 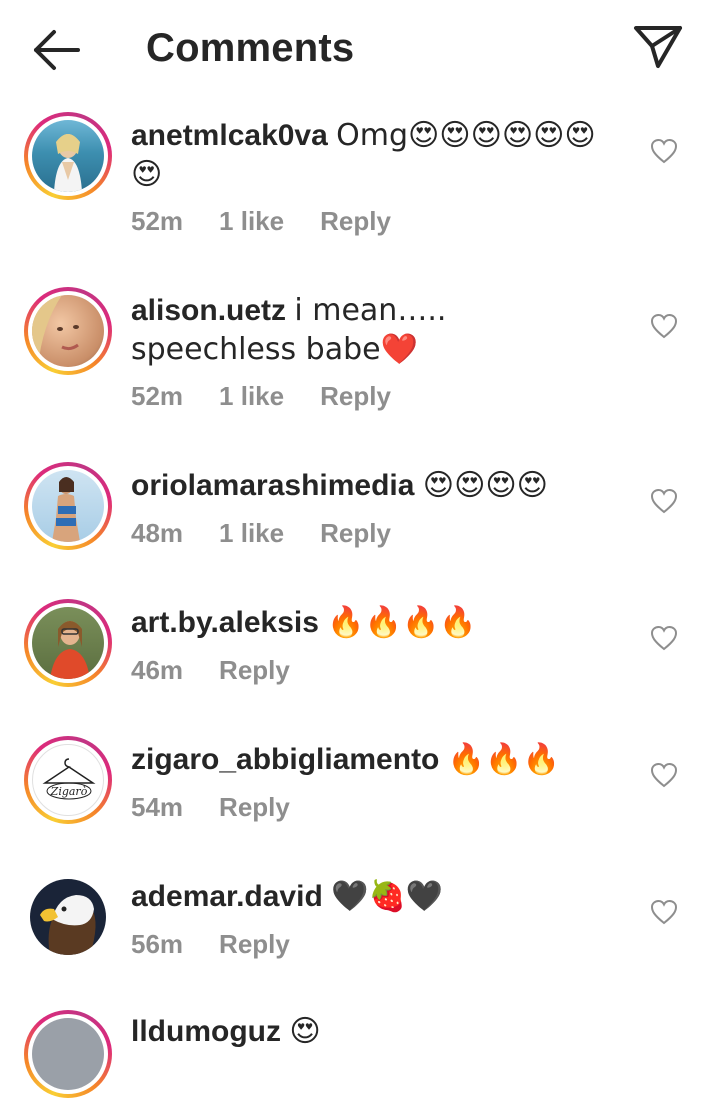 I want to click on comment-text: oriolamarashimedia 😍😍😍😍, so click(x=376, y=485).